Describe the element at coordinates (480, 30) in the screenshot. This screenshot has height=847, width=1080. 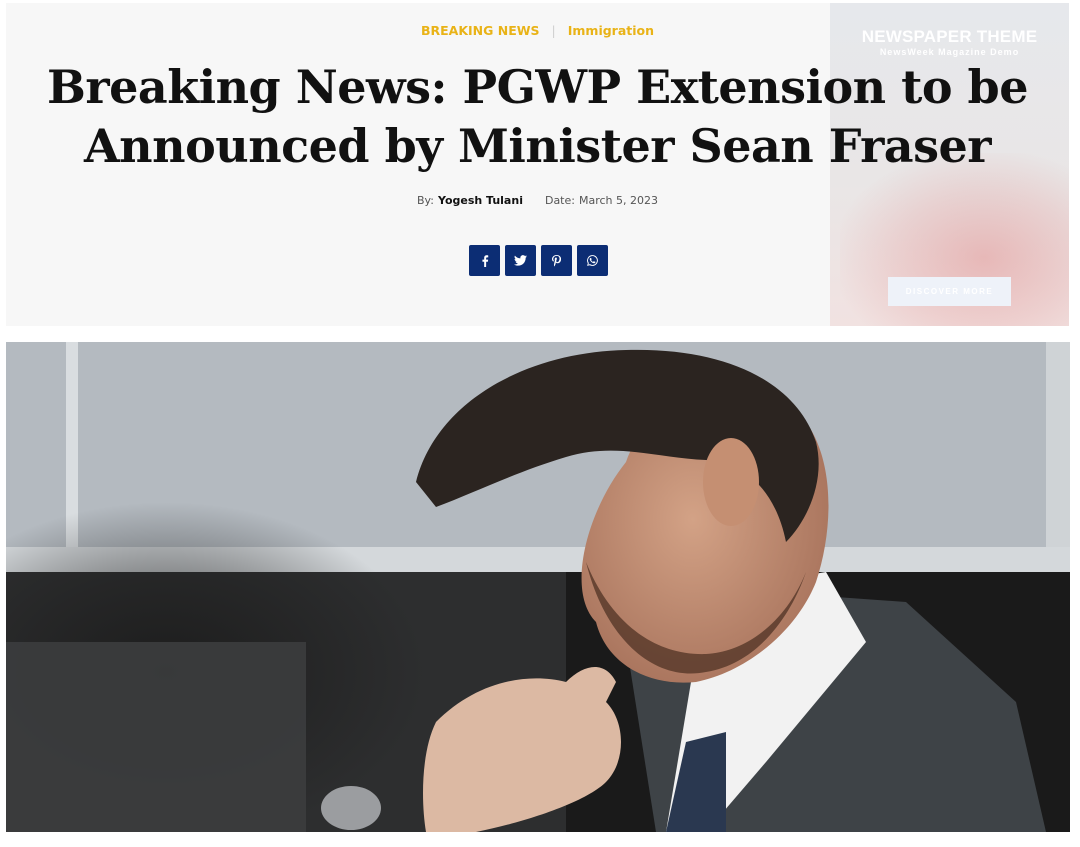
I see `category-breaking-news: BREAKING NEWS` at that location.